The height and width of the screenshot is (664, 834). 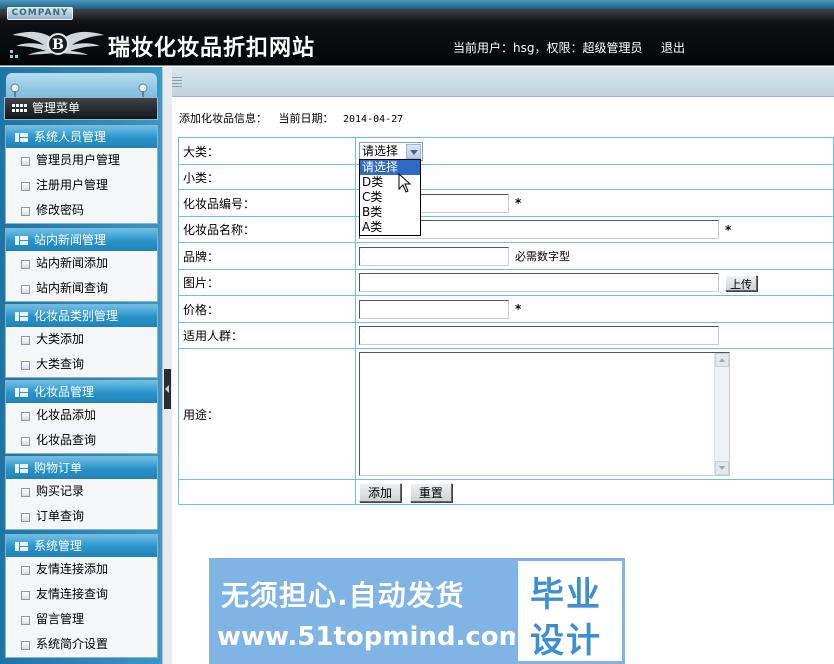 I want to click on header-sheen, so click(x=417, y=15).